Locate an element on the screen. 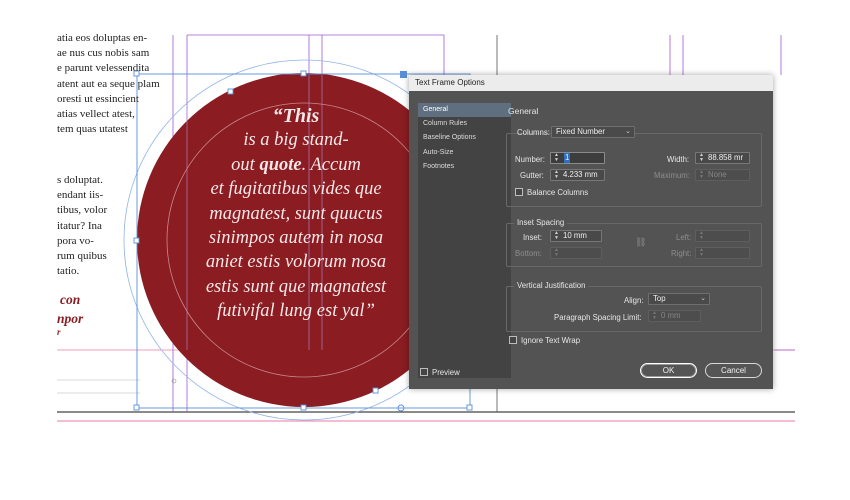 The image size is (850, 500). preview-checkbox is located at coordinates (424, 372).